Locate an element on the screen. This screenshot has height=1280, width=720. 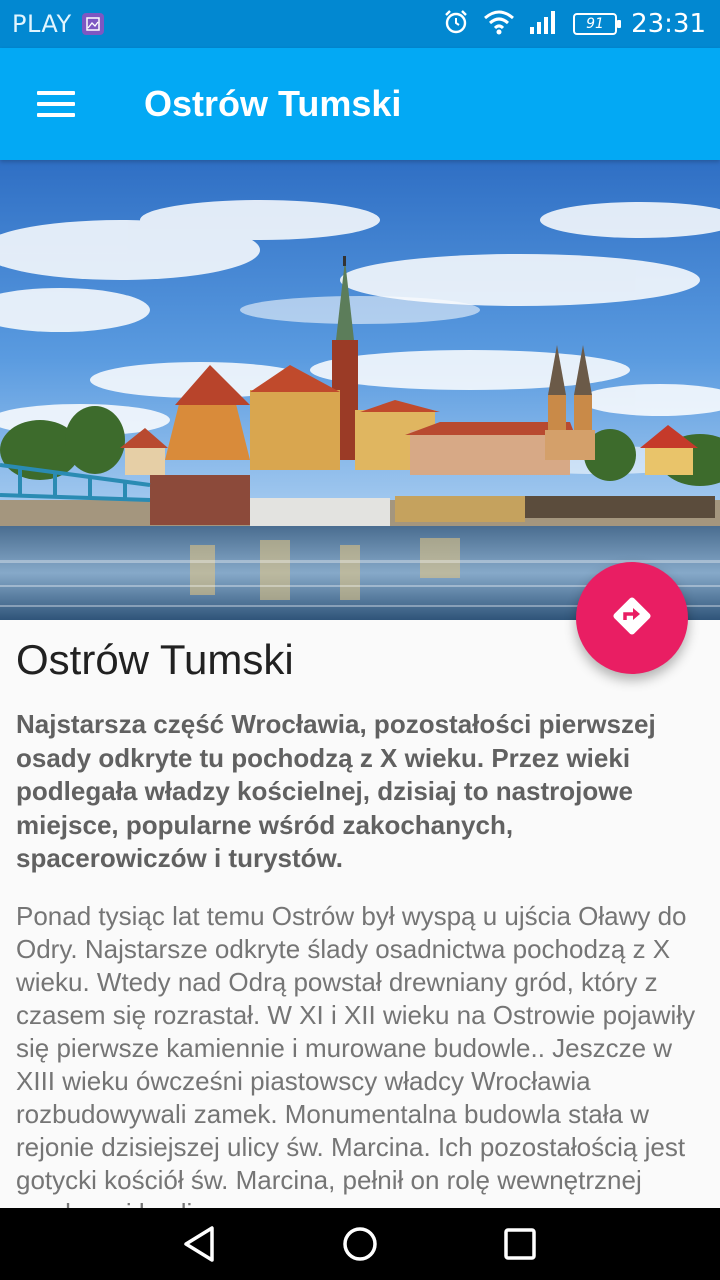
recents-icon is located at coordinates (520, 1244).